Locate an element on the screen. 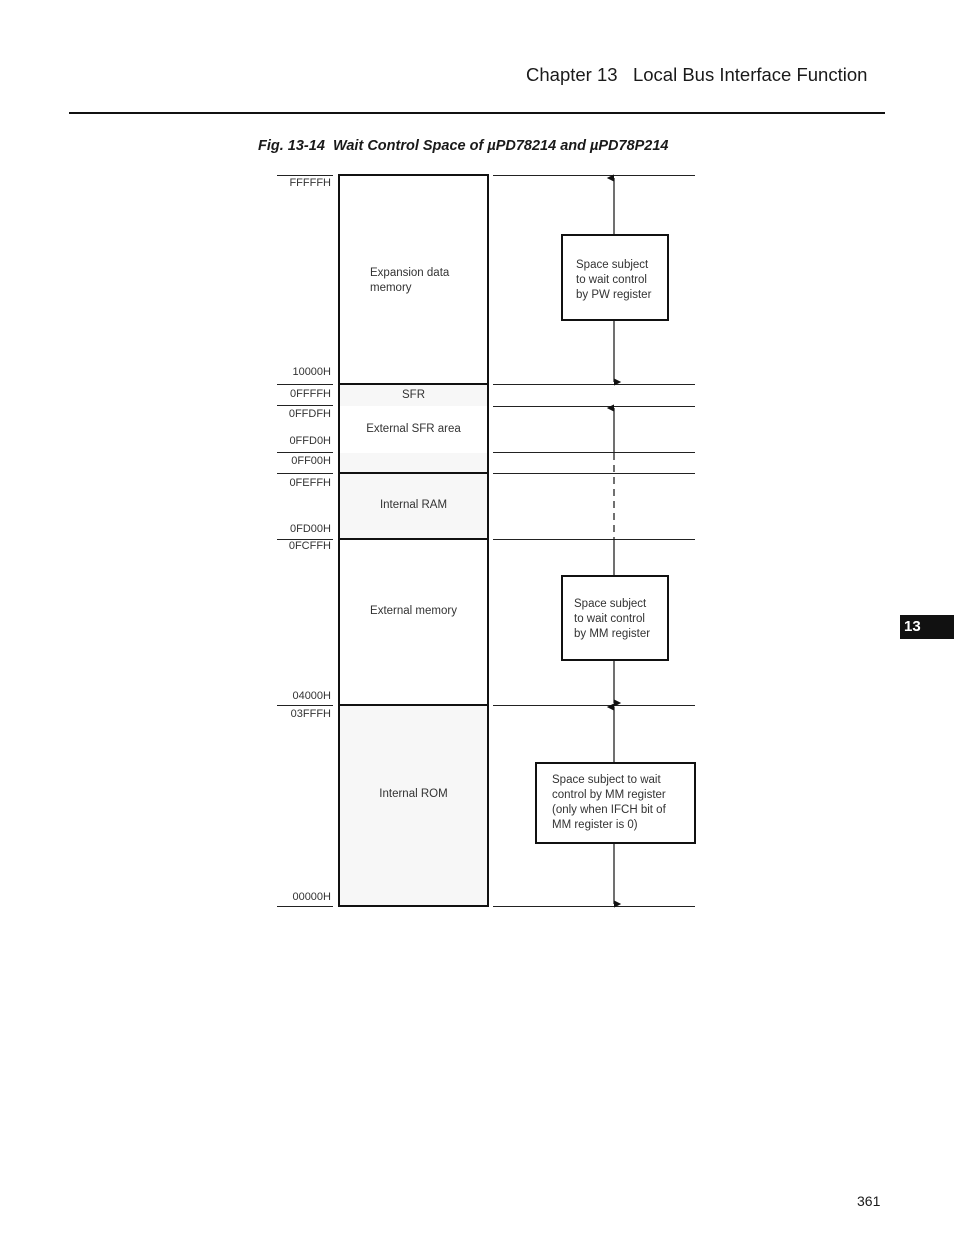 The width and height of the screenshot is (954, 1235). page-number: 361 is located at coordinates (869, 1201).